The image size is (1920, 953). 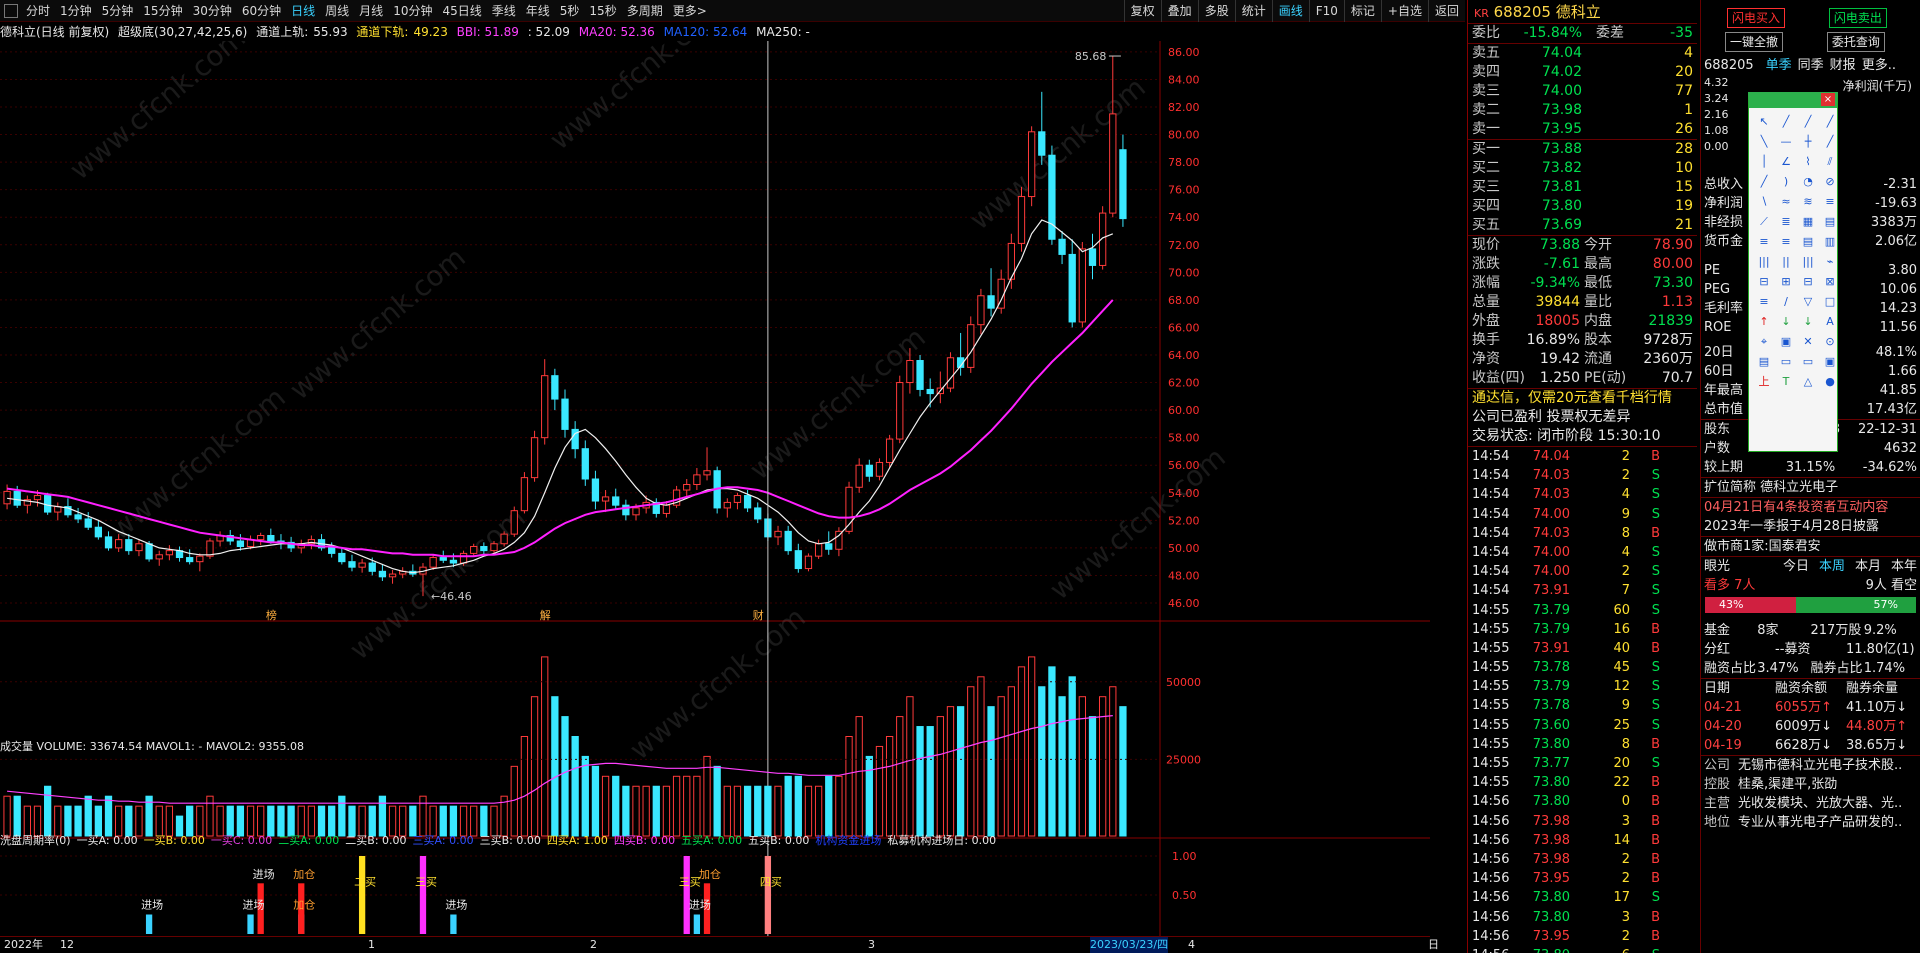 What do you see at coordinates (570, 11) in the screenshot?
I see `period-tab: 5秒` at bounding box center [570, 11].